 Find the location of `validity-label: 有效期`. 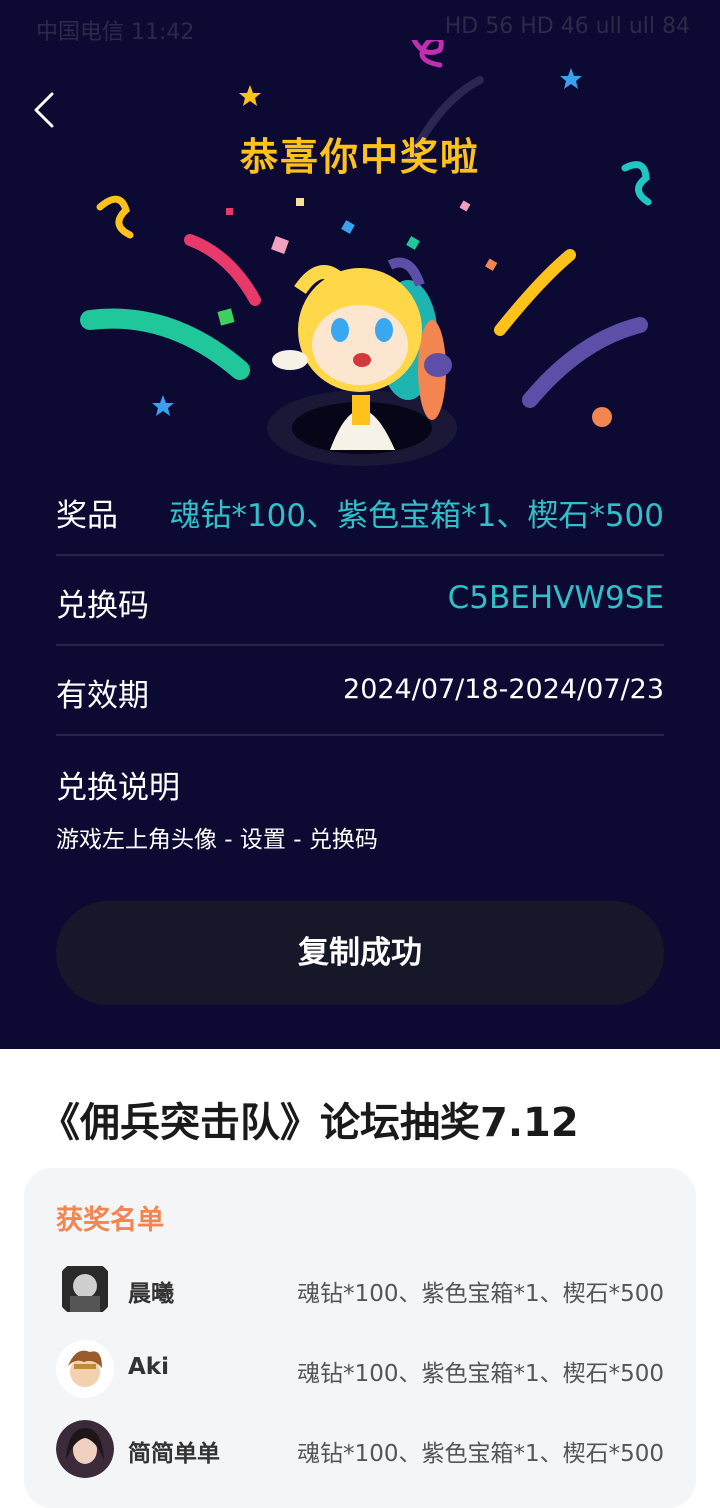

validity-label: 有效期 is located at coordinates (102, 696).